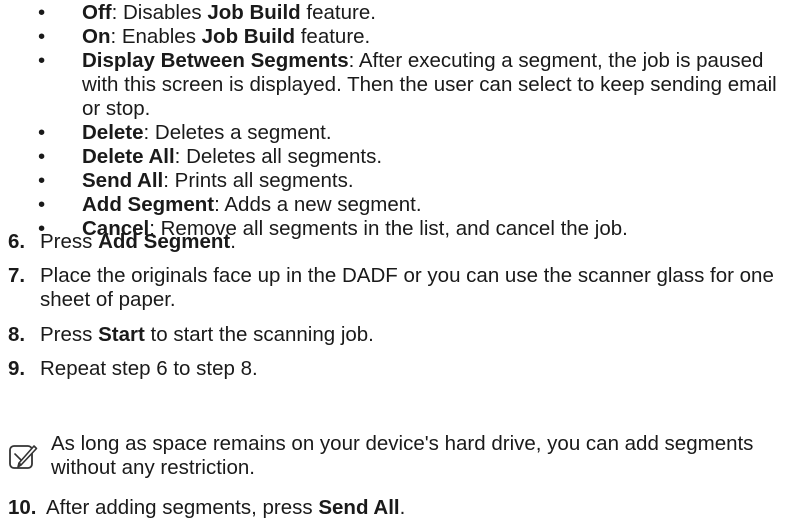 The height and width of the screenshot is (528, 800). I want to click on option-term: Delete, so click(113, 132).